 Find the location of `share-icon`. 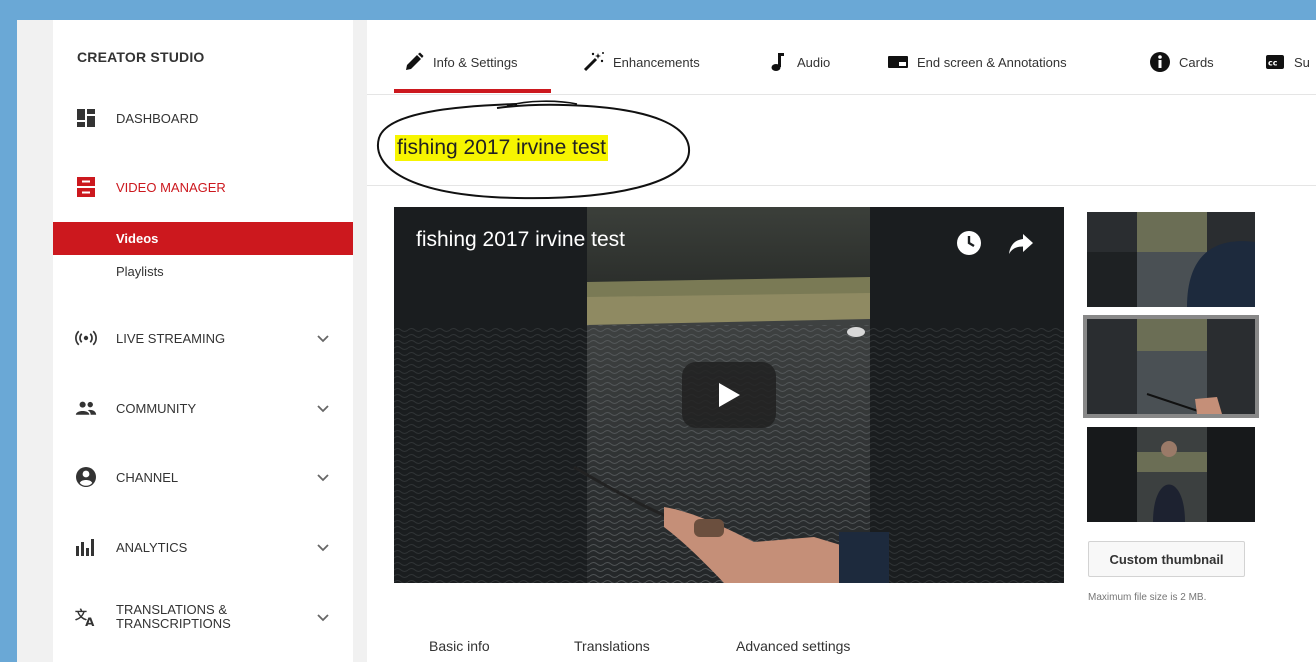

share-icon is located at coordinates (1021, 243).